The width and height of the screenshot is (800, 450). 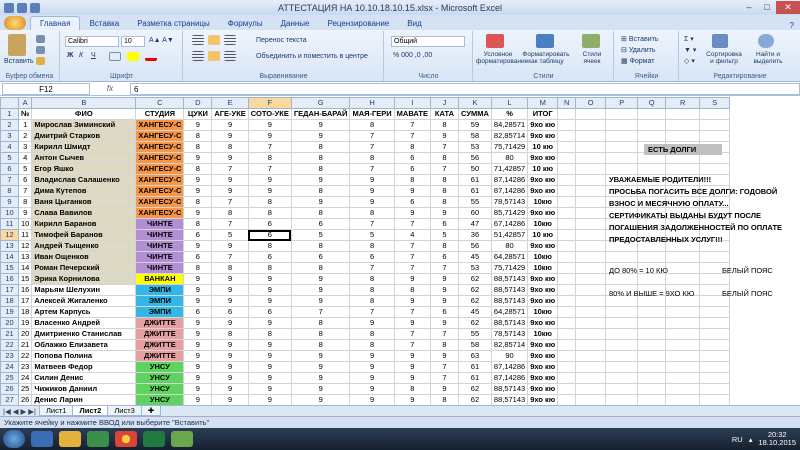 What do you see at coordinates (567, 158) in the screenshot?
I see `cell-N5` at bounding box center [567, 158].